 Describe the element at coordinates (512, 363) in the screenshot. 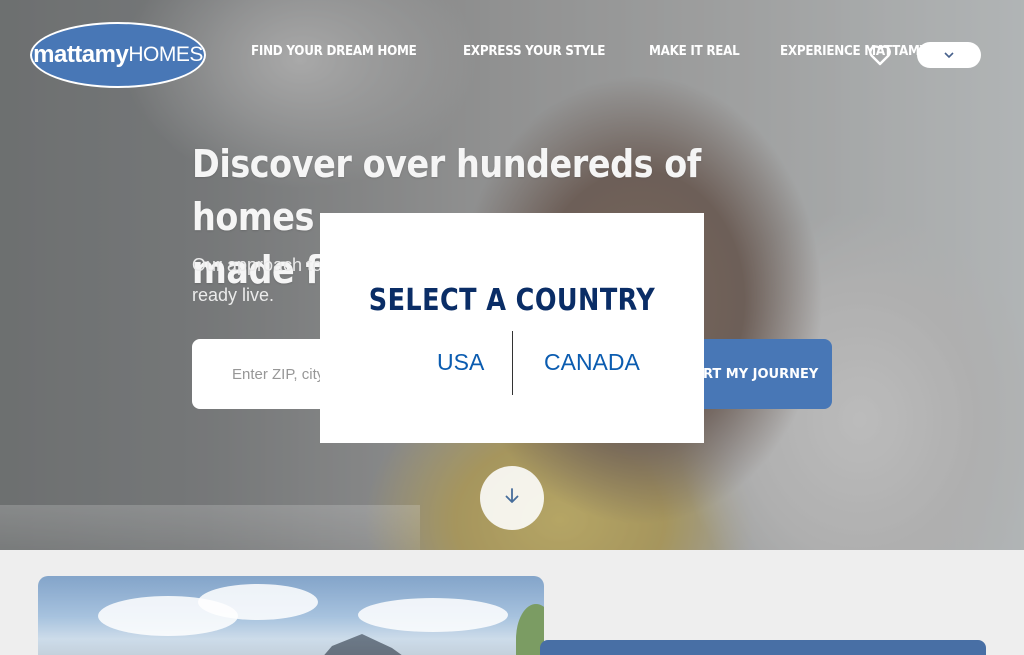

I see `country-divider` at that location.